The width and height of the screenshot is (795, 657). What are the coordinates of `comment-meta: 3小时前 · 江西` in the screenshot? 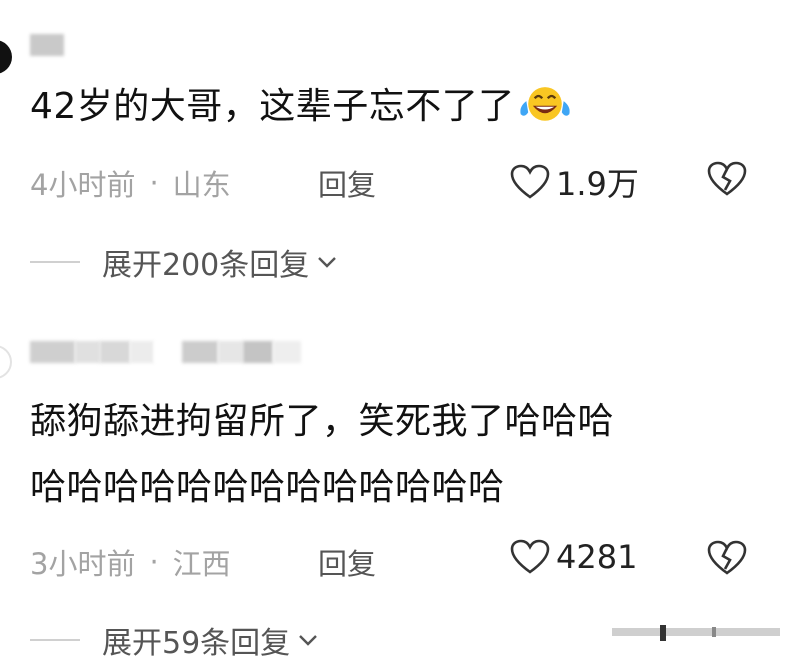 It's located at (130, 562).